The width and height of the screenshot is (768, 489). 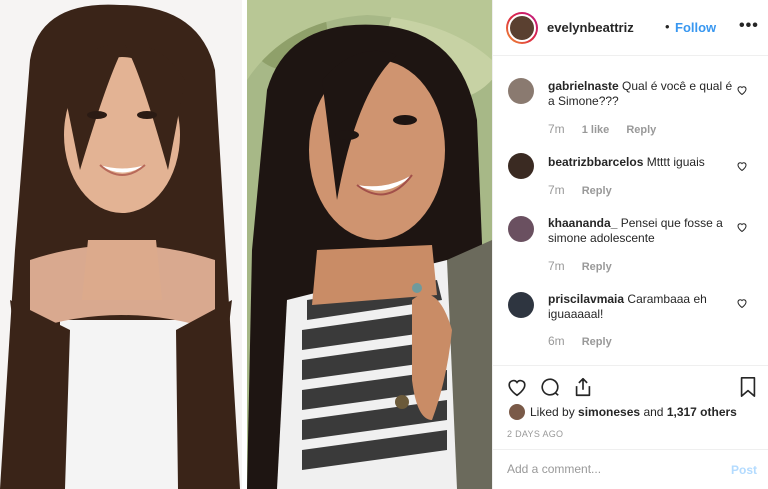 What do you see at coordinates (642, 307) in the screenshot?
I see `comment-text: priscilavmaia Carambaaa eh iguaaaaal!` at bounding box center [642, 307].